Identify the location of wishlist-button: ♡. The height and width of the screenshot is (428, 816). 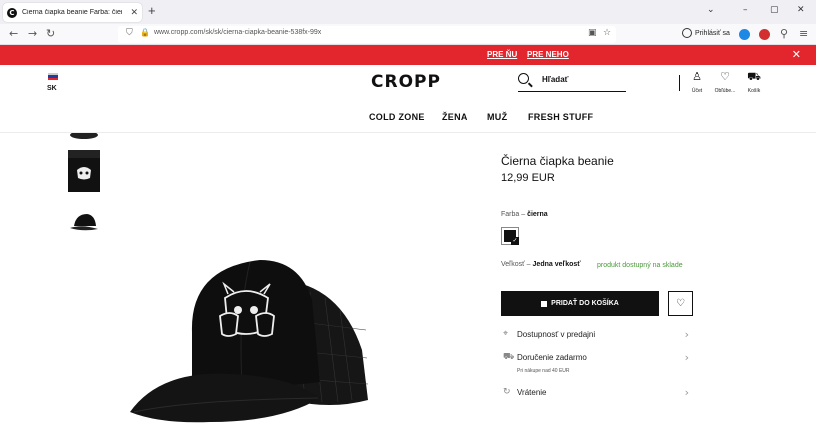
(680, 303).